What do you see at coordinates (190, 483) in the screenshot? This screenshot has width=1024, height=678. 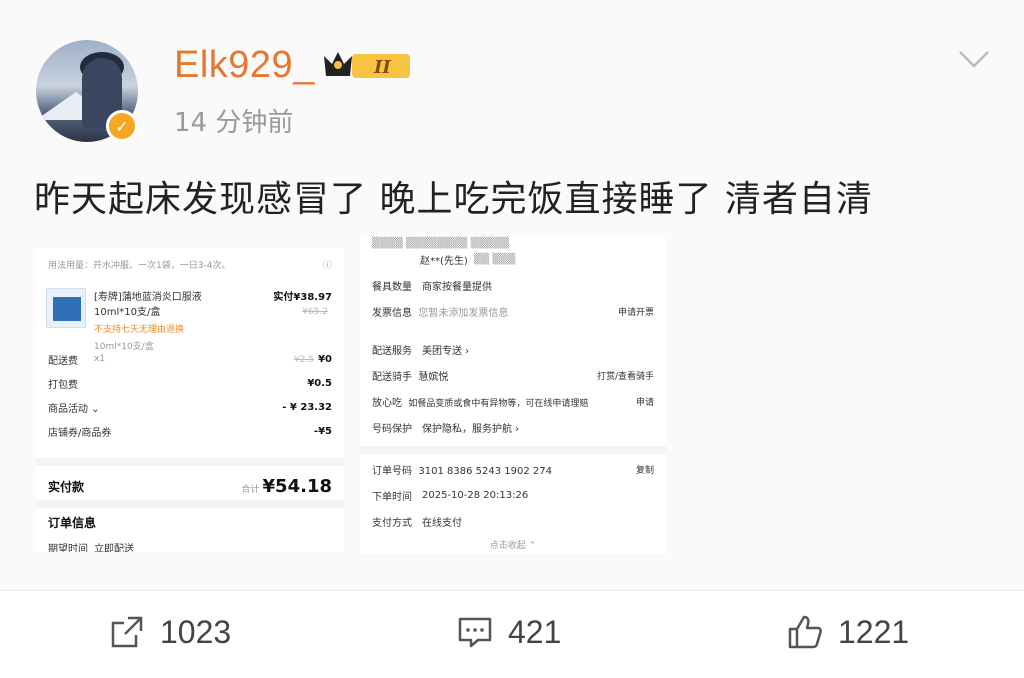 I see `total-section: 实付款 合计 ¥54.18` at bounding box center [190, 483].